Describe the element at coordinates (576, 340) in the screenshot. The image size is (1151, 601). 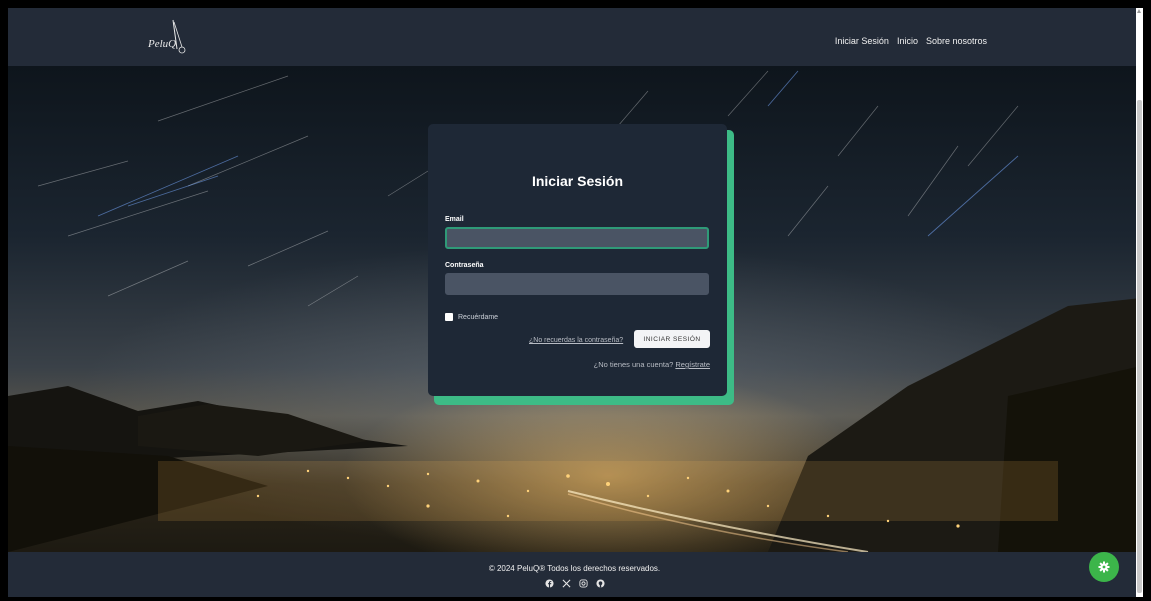
I see `forgot-password-link: ¿No recuerdas la contraseña?` at that location.